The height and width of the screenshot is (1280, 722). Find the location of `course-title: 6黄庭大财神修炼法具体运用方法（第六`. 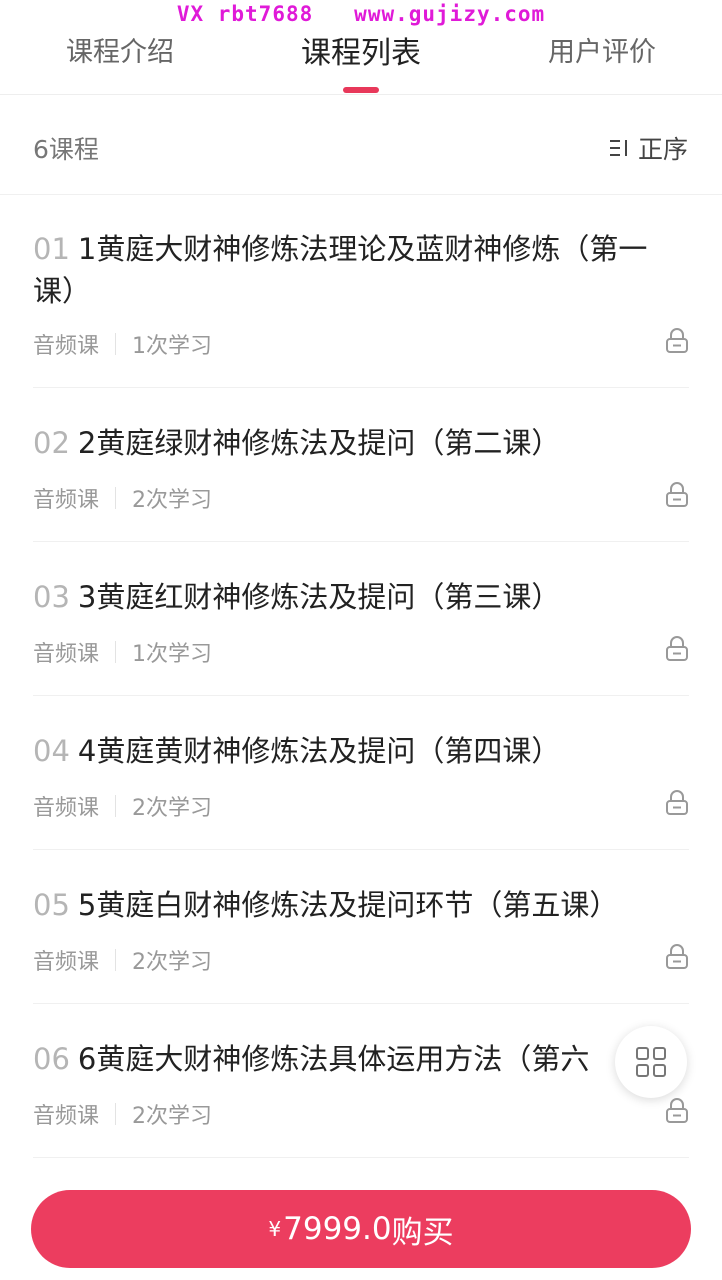

course-title: 6黄庭大财神修炼法具体运用方法（第六 is located at coordinates (333, 1059).